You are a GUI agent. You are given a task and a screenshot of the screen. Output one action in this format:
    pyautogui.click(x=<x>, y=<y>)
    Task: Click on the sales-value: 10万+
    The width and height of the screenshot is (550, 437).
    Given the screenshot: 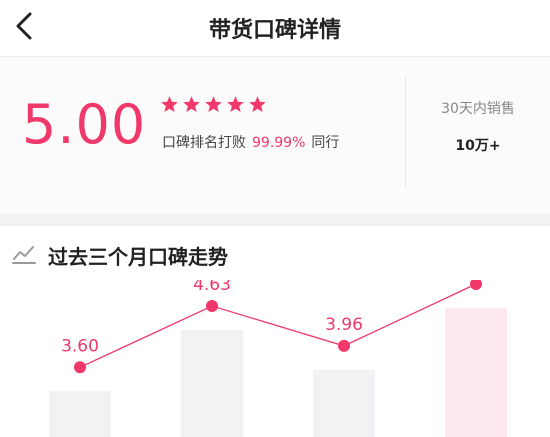 What is the action you would take?
    pyautogui.click(x=478, y=146)
    